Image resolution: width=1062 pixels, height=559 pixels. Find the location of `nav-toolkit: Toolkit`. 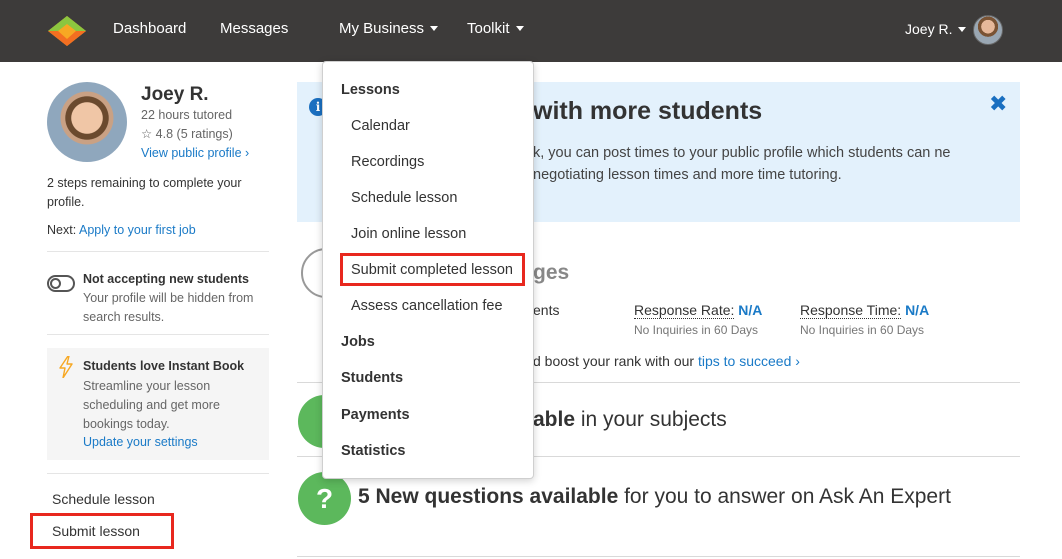

nav-toolkit: Toolkit is located at coordinates (495, 28).